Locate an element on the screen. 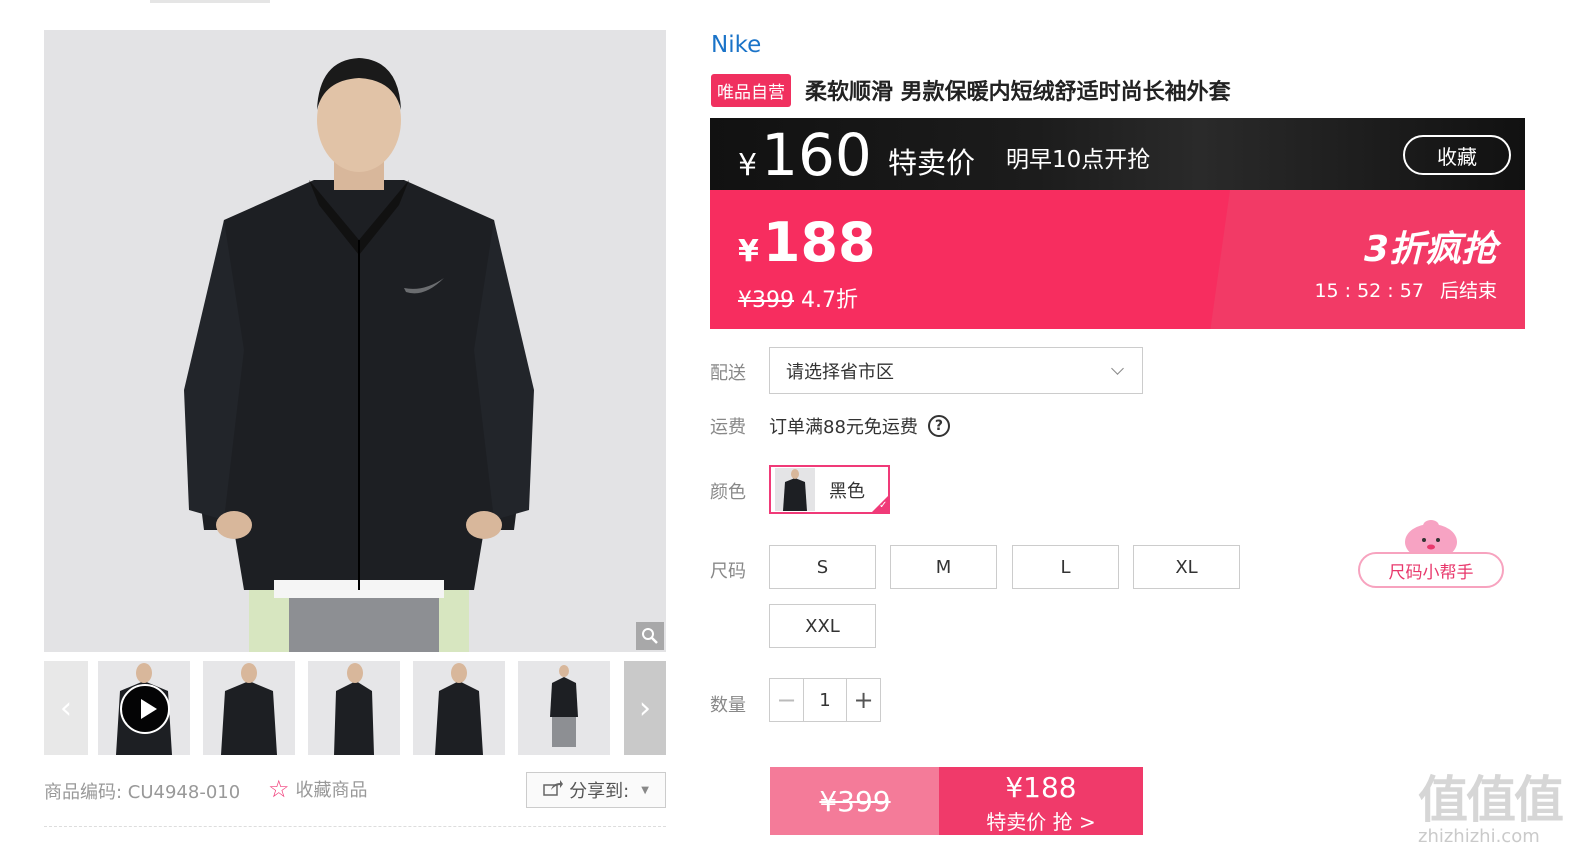 The height and width of the screenshot is (853, 1589). share-icon is located at coordinates (553, 790).